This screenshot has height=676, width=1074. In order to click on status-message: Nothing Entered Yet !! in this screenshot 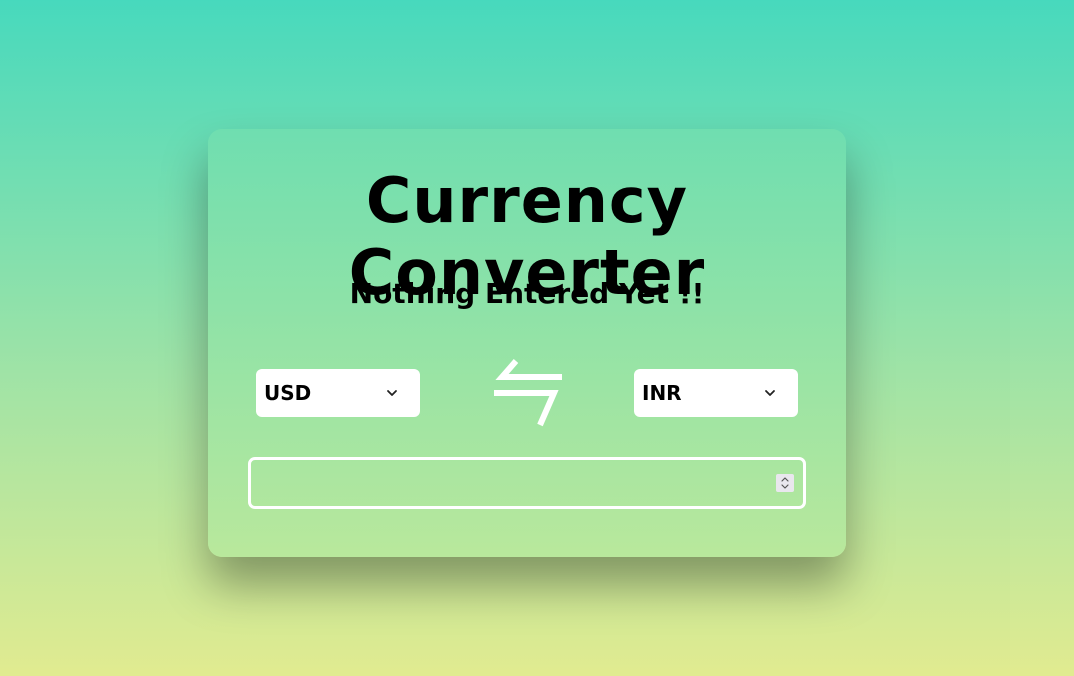, I will do `click(527, 293)`.